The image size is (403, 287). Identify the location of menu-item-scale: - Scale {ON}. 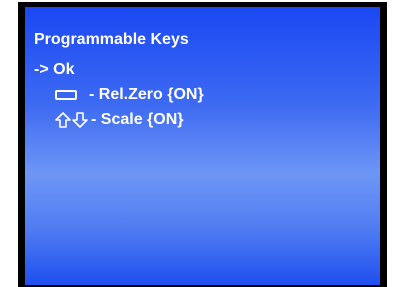
(119, 120).